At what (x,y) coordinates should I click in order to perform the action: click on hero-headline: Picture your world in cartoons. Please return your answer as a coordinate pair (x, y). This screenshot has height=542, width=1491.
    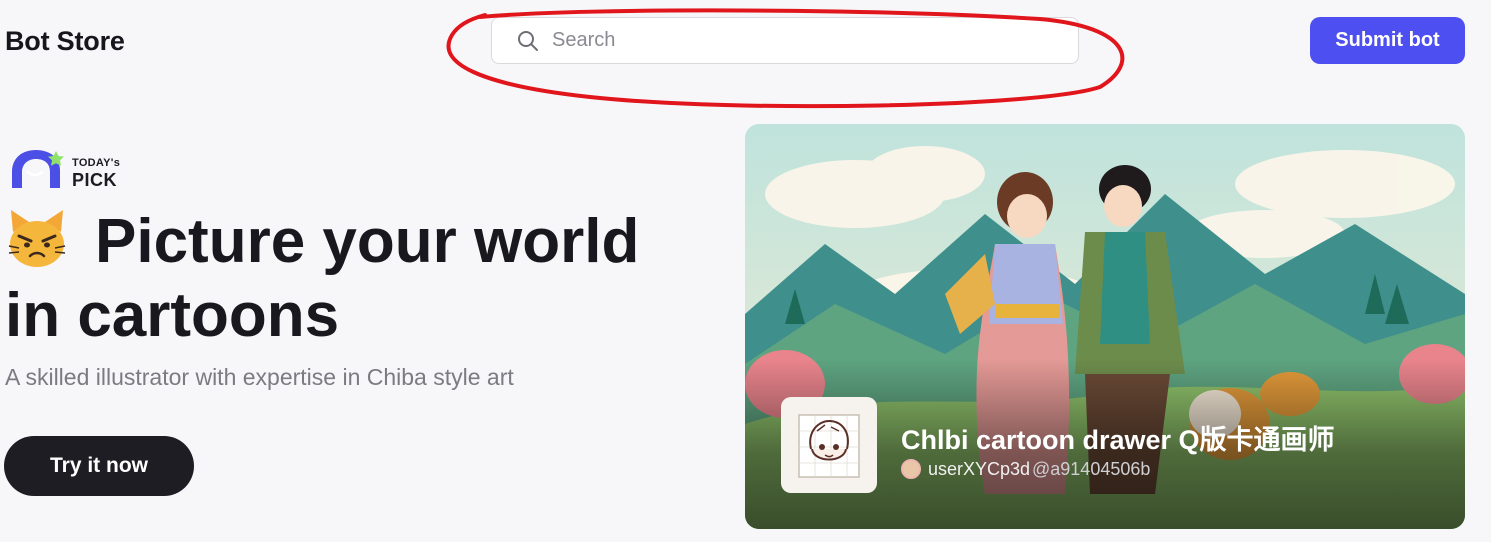
    Looking at the image, I should click on (355, 279).